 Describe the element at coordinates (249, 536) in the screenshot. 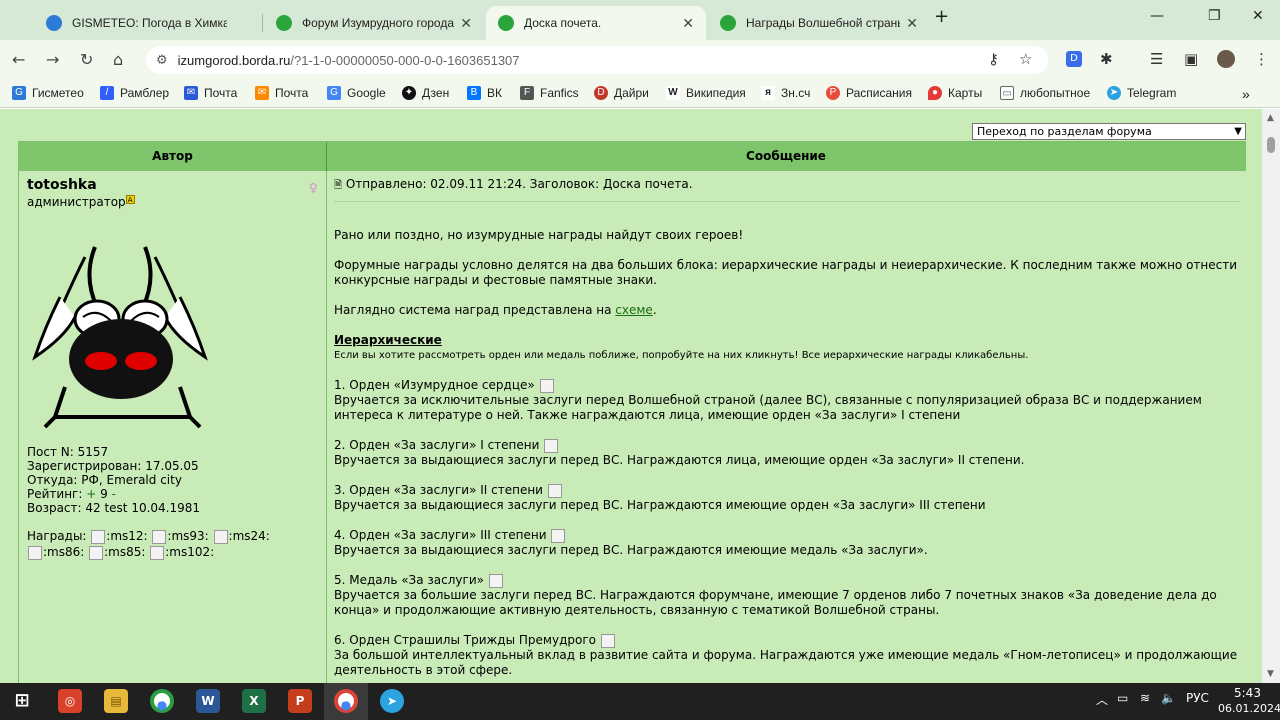

I see `award-alt: :ms24:` at that location.